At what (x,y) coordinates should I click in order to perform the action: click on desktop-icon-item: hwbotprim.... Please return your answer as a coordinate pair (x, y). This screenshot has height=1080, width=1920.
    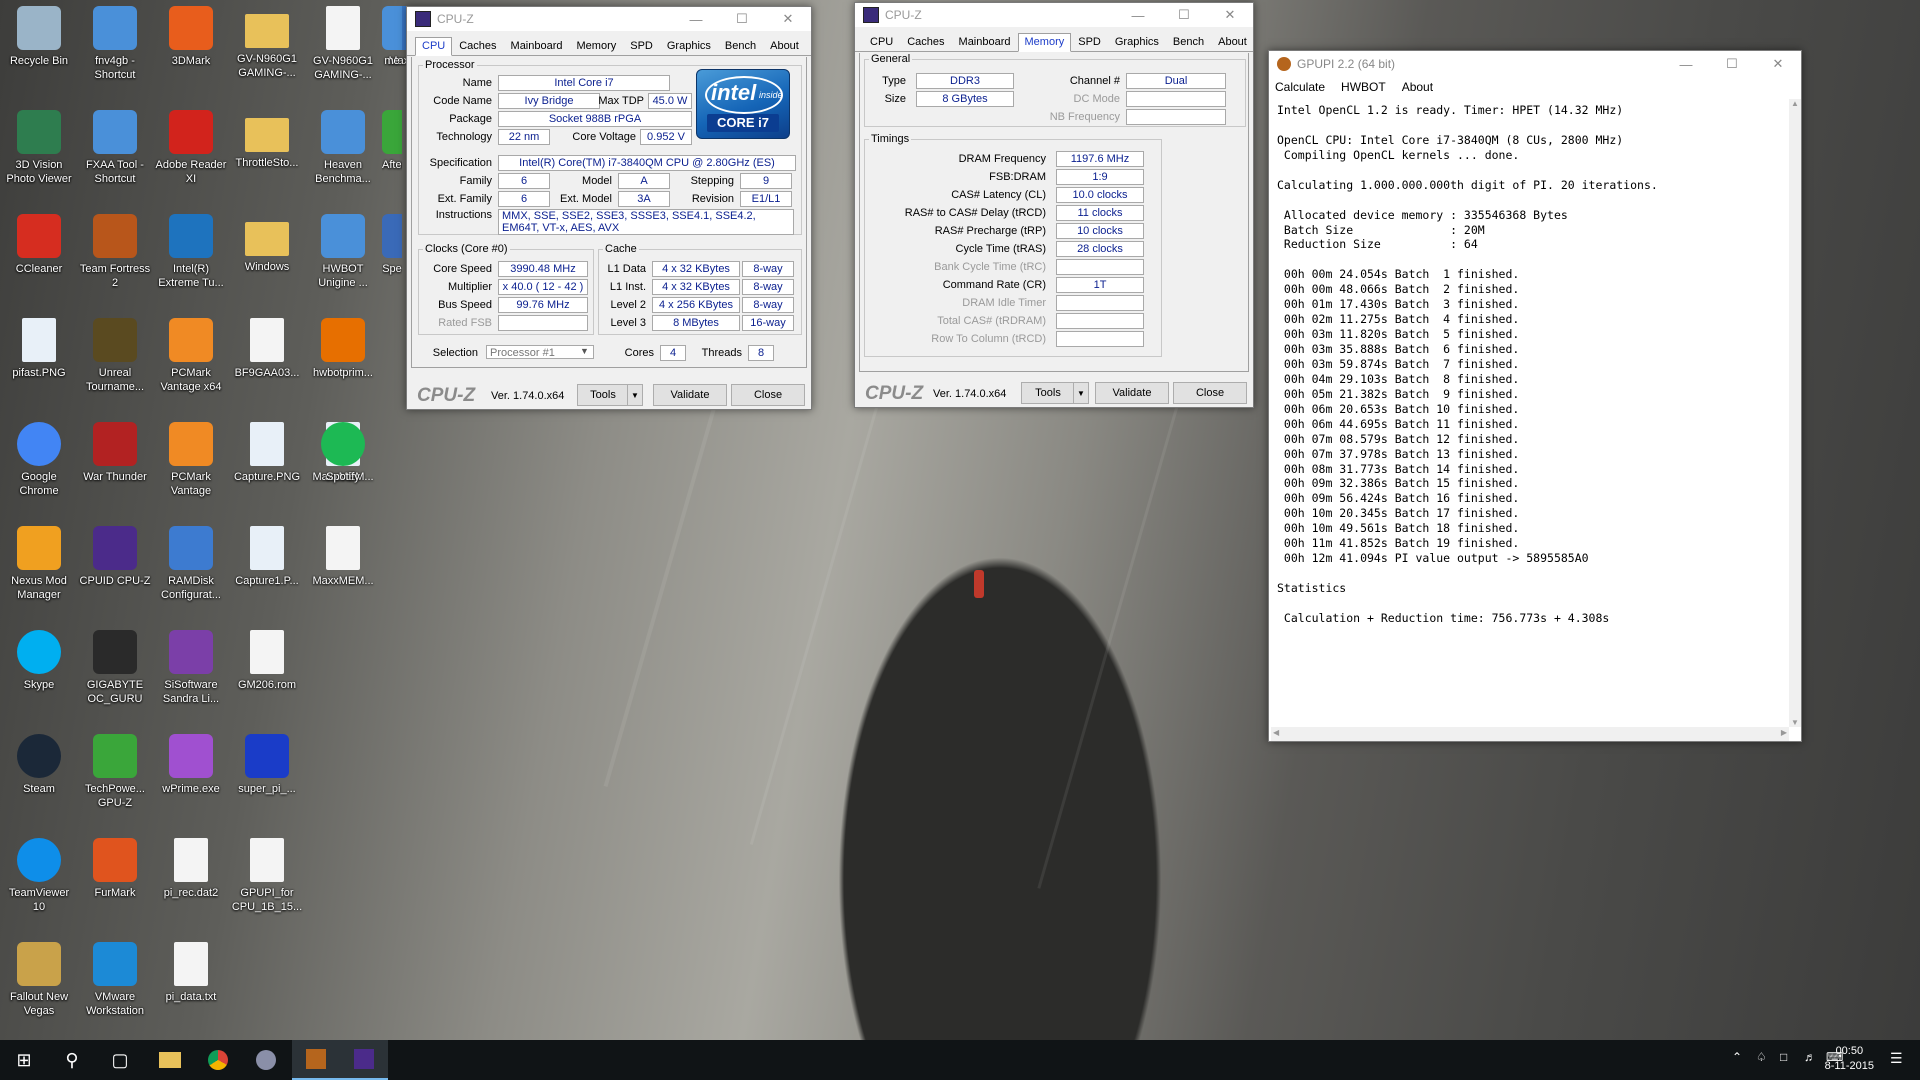
    Looking at the image, I should click on (343, 348).